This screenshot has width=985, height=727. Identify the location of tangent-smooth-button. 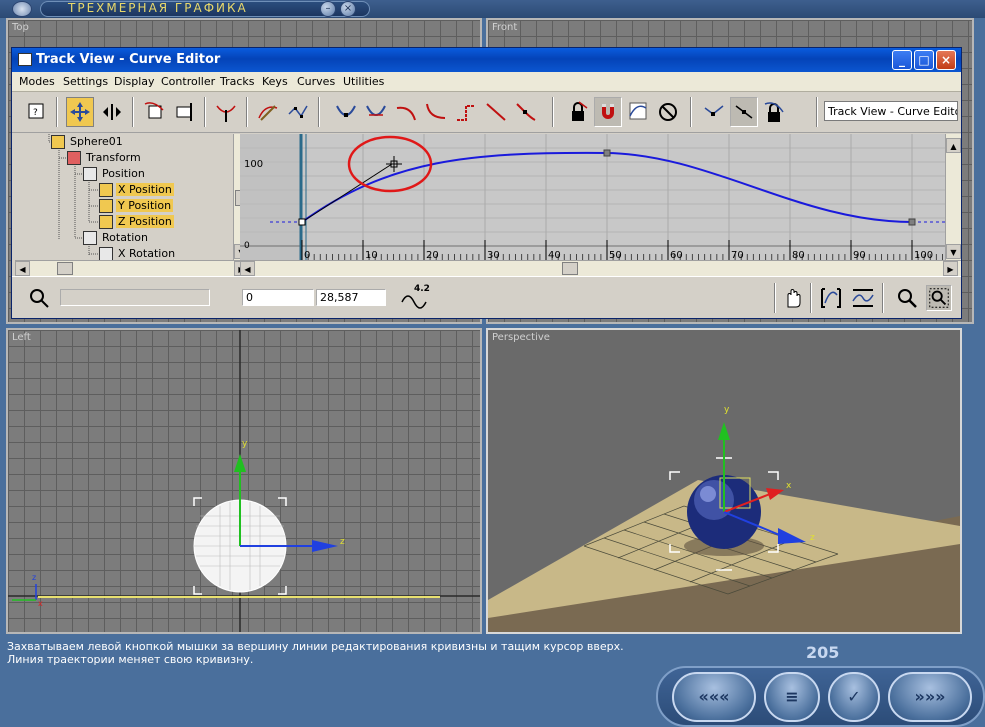
(526, 112).